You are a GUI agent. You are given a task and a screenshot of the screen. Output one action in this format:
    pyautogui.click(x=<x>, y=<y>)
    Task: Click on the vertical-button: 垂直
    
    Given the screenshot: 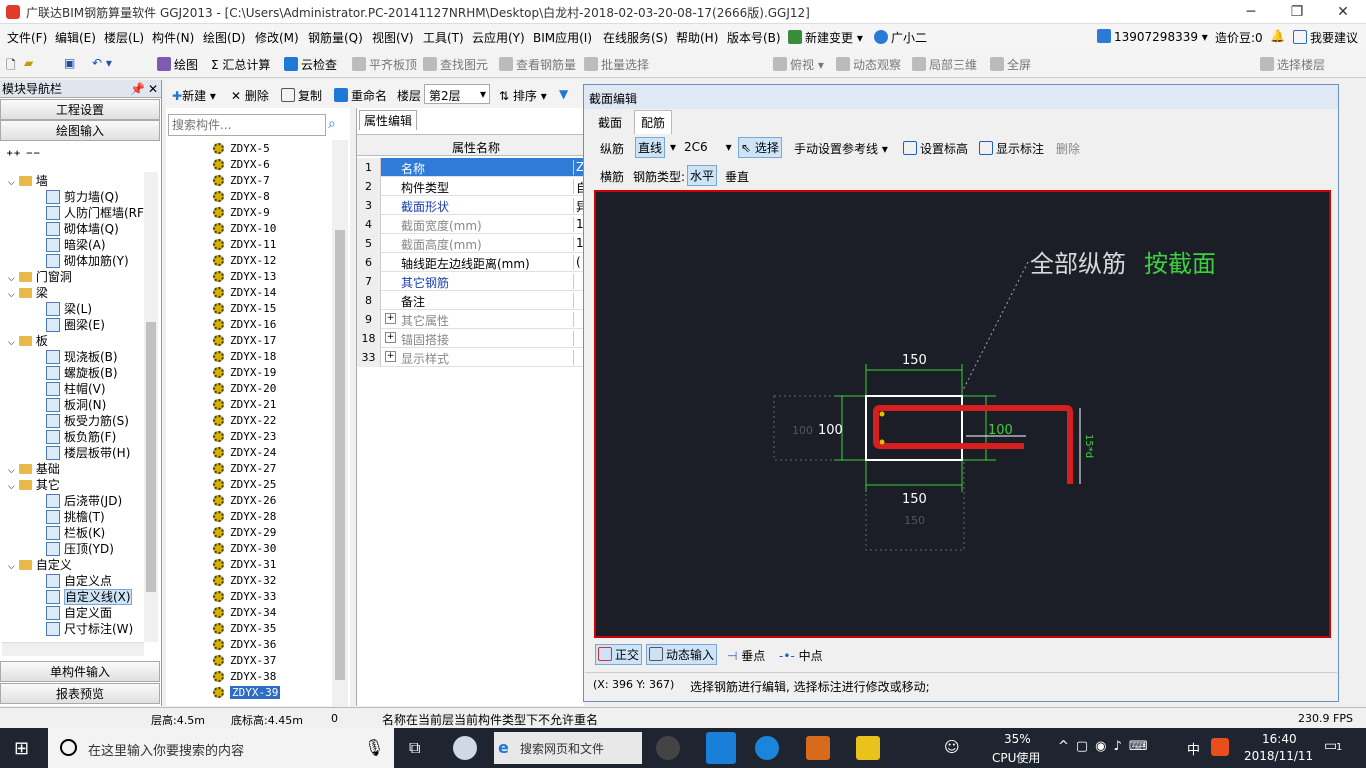 What is the action you would take?
    pyautogui.click(x=737, y=176)
    